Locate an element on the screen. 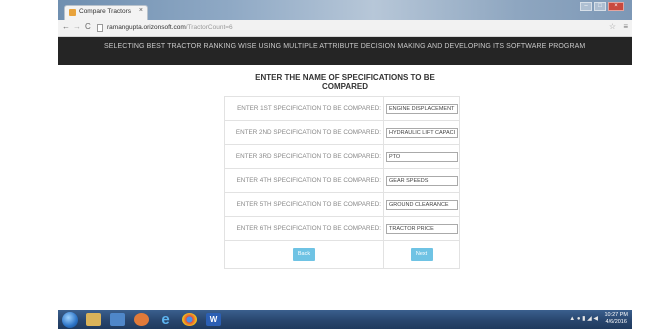 Image resolution: width=670 pixels, height=329 pixels. back-button: Back is located at coordinates (304, 254).